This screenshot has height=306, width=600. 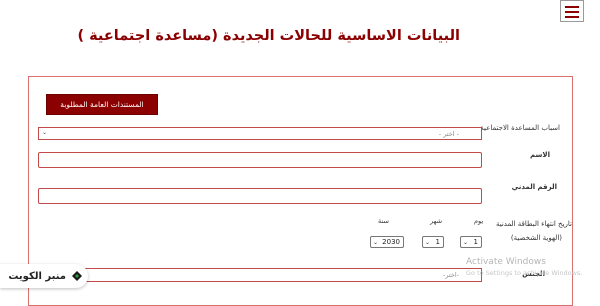 What do you see at coordinates (77, 276) in the screenshot?
I see `logo-mark-icon` at bounding box center [77, 276].